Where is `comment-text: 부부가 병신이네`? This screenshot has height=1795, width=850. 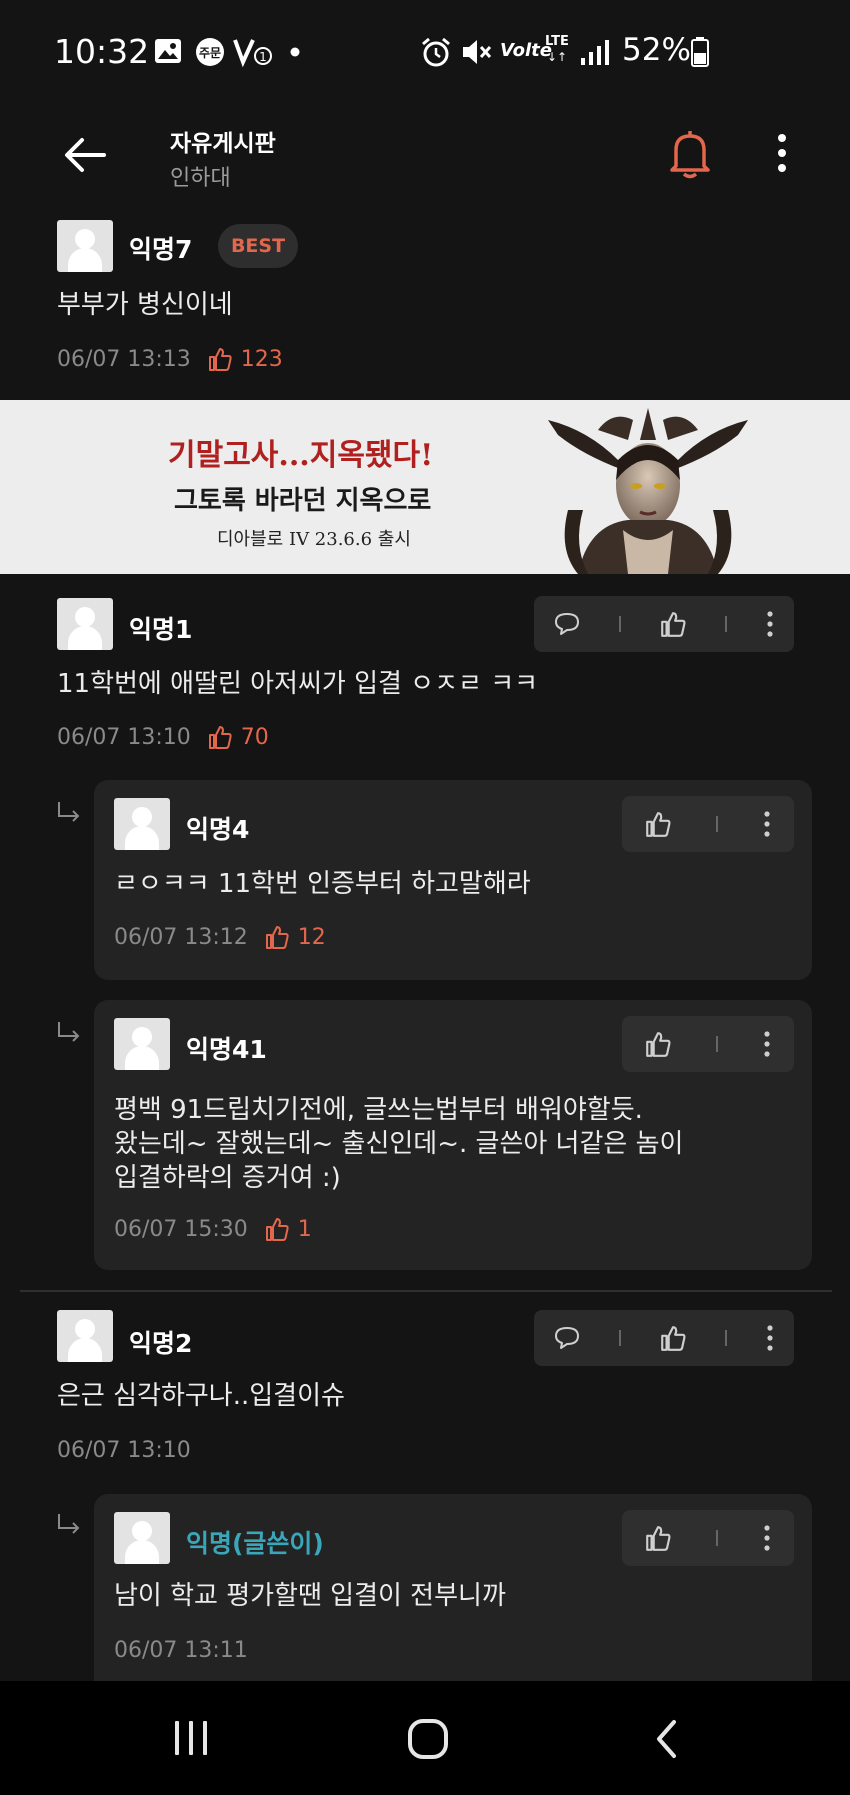
comment-text: 부부가 병신이네 is located at coordinates (145, 305).